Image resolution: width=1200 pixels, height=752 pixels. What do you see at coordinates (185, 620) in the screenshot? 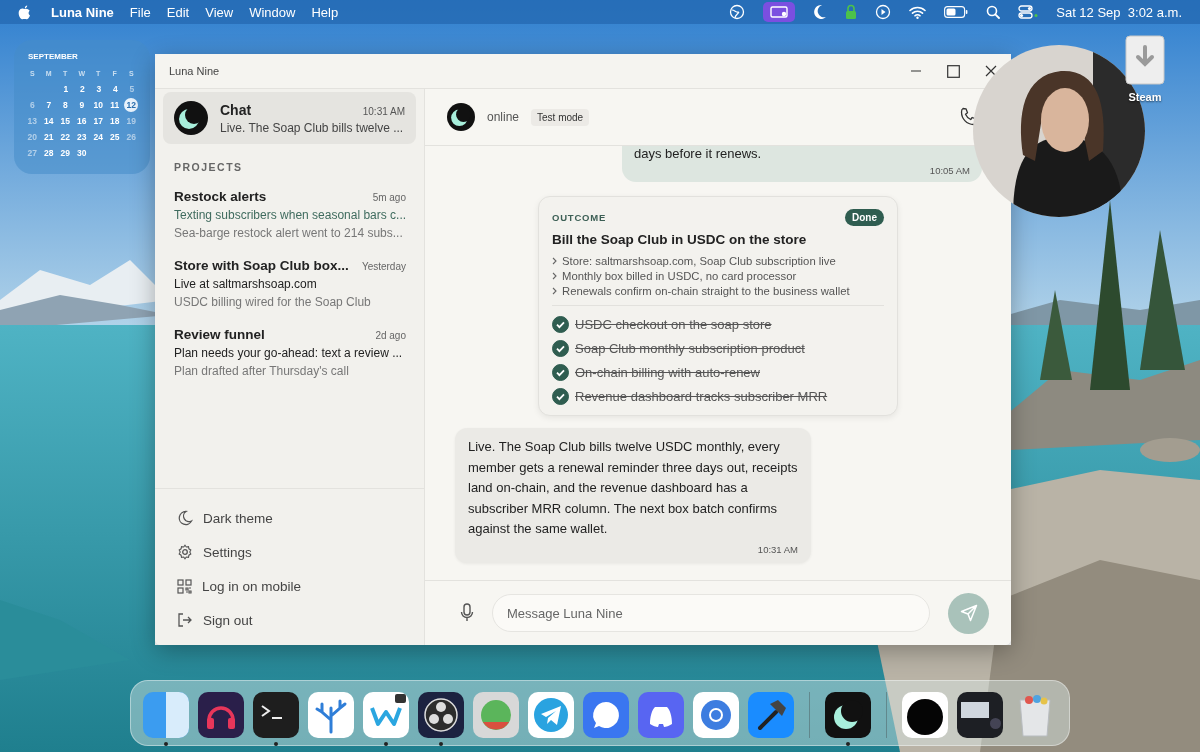
I see `sign-out-icon` at bounding box center [185, 620].